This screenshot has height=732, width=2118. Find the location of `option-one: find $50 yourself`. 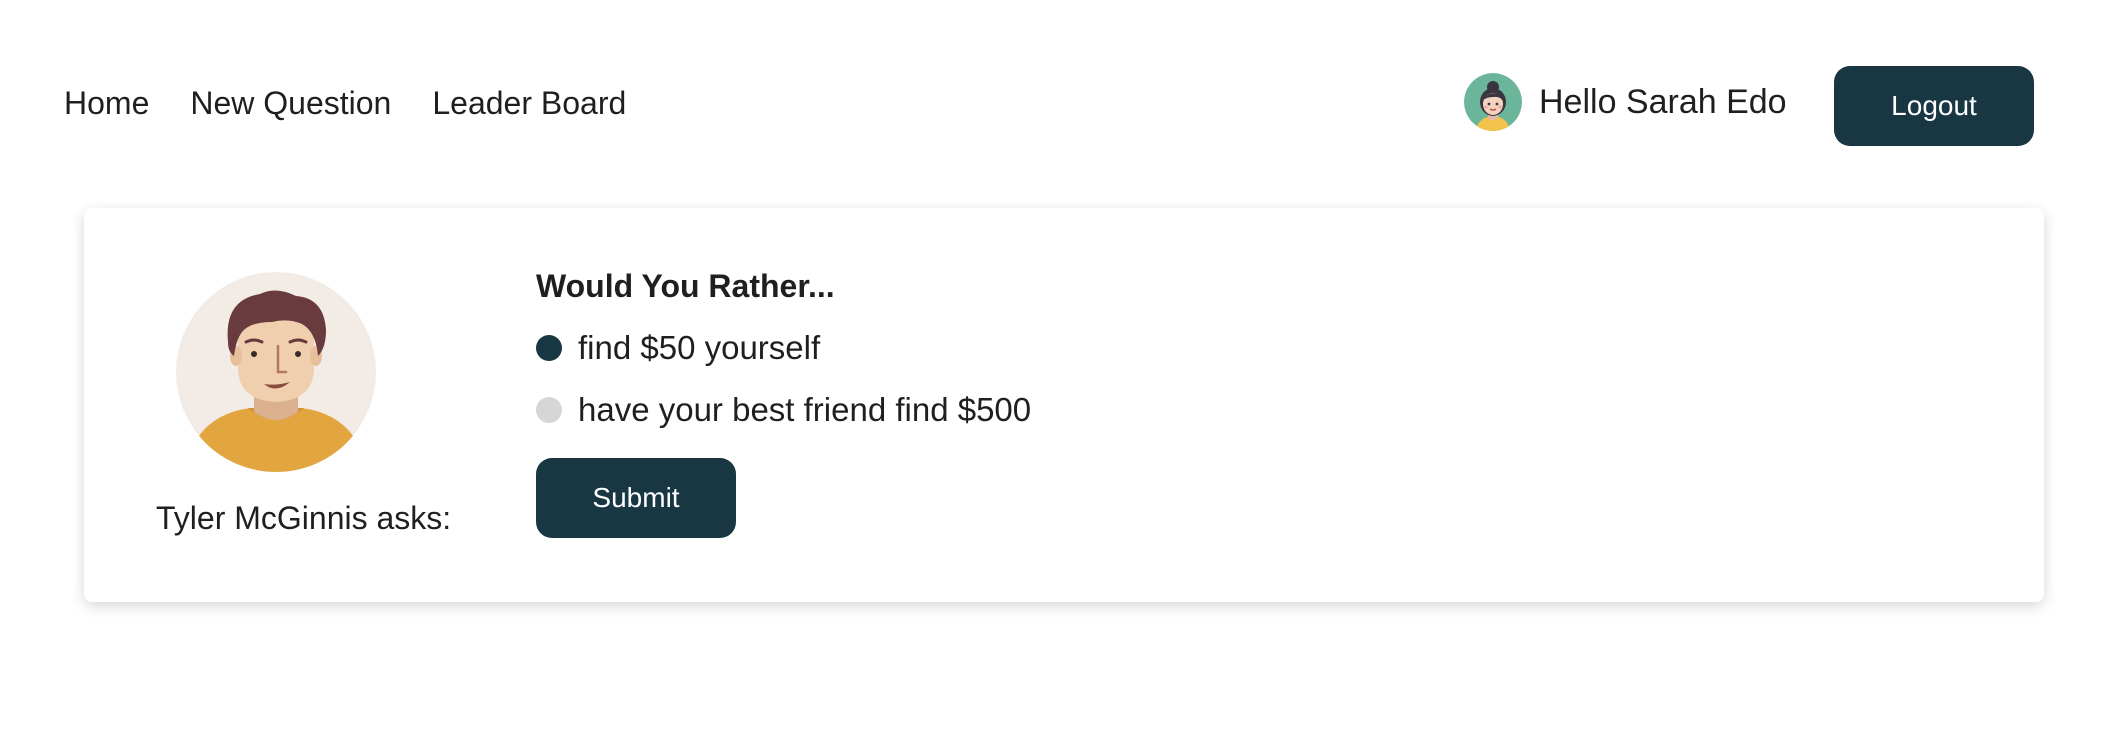

option-one: find $50 yourself is located at coordinates (678, 348).